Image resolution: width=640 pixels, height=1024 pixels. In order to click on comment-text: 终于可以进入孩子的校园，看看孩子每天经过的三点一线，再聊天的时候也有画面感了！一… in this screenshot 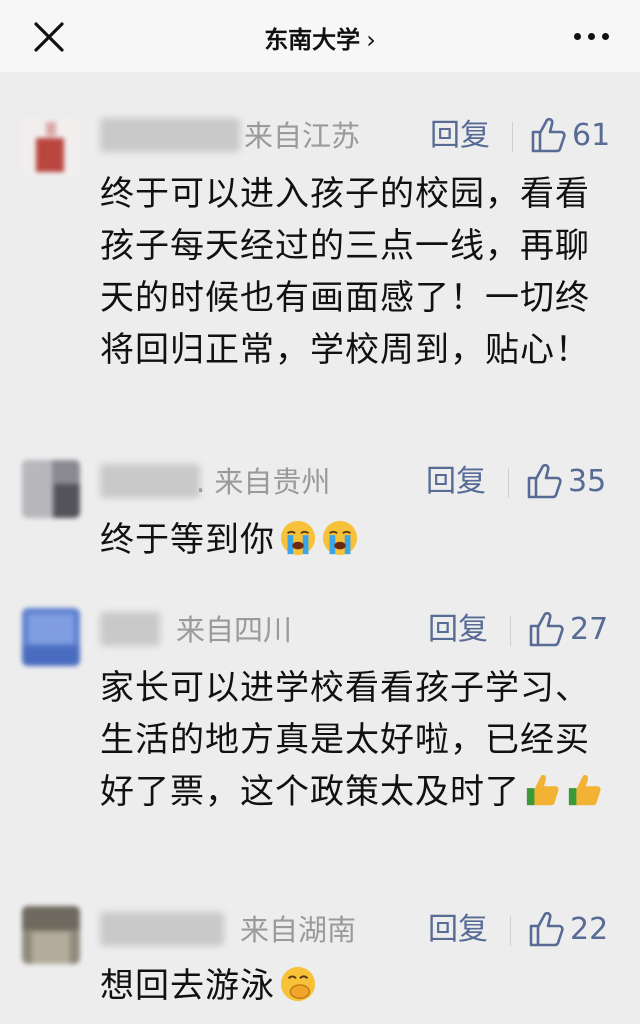, I will do `click(345, 272)`.